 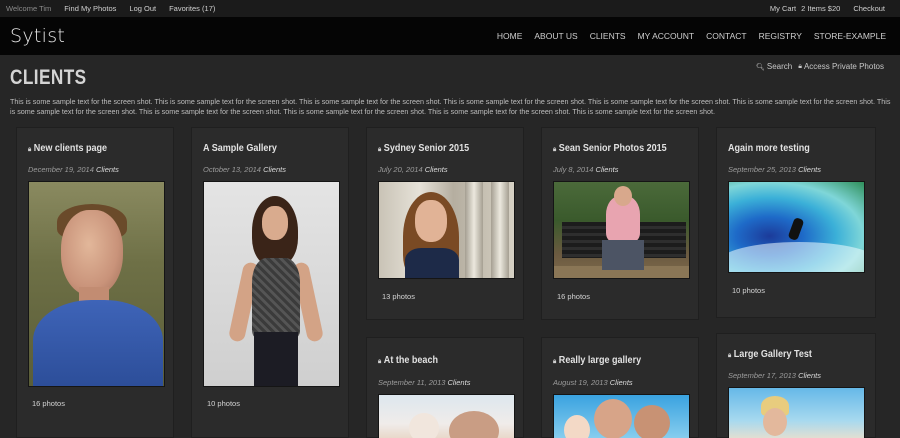 What do you see at coordinates (779, 66) in the screenshot?
I see `search-link: Search` at bounding box center [779, 66].